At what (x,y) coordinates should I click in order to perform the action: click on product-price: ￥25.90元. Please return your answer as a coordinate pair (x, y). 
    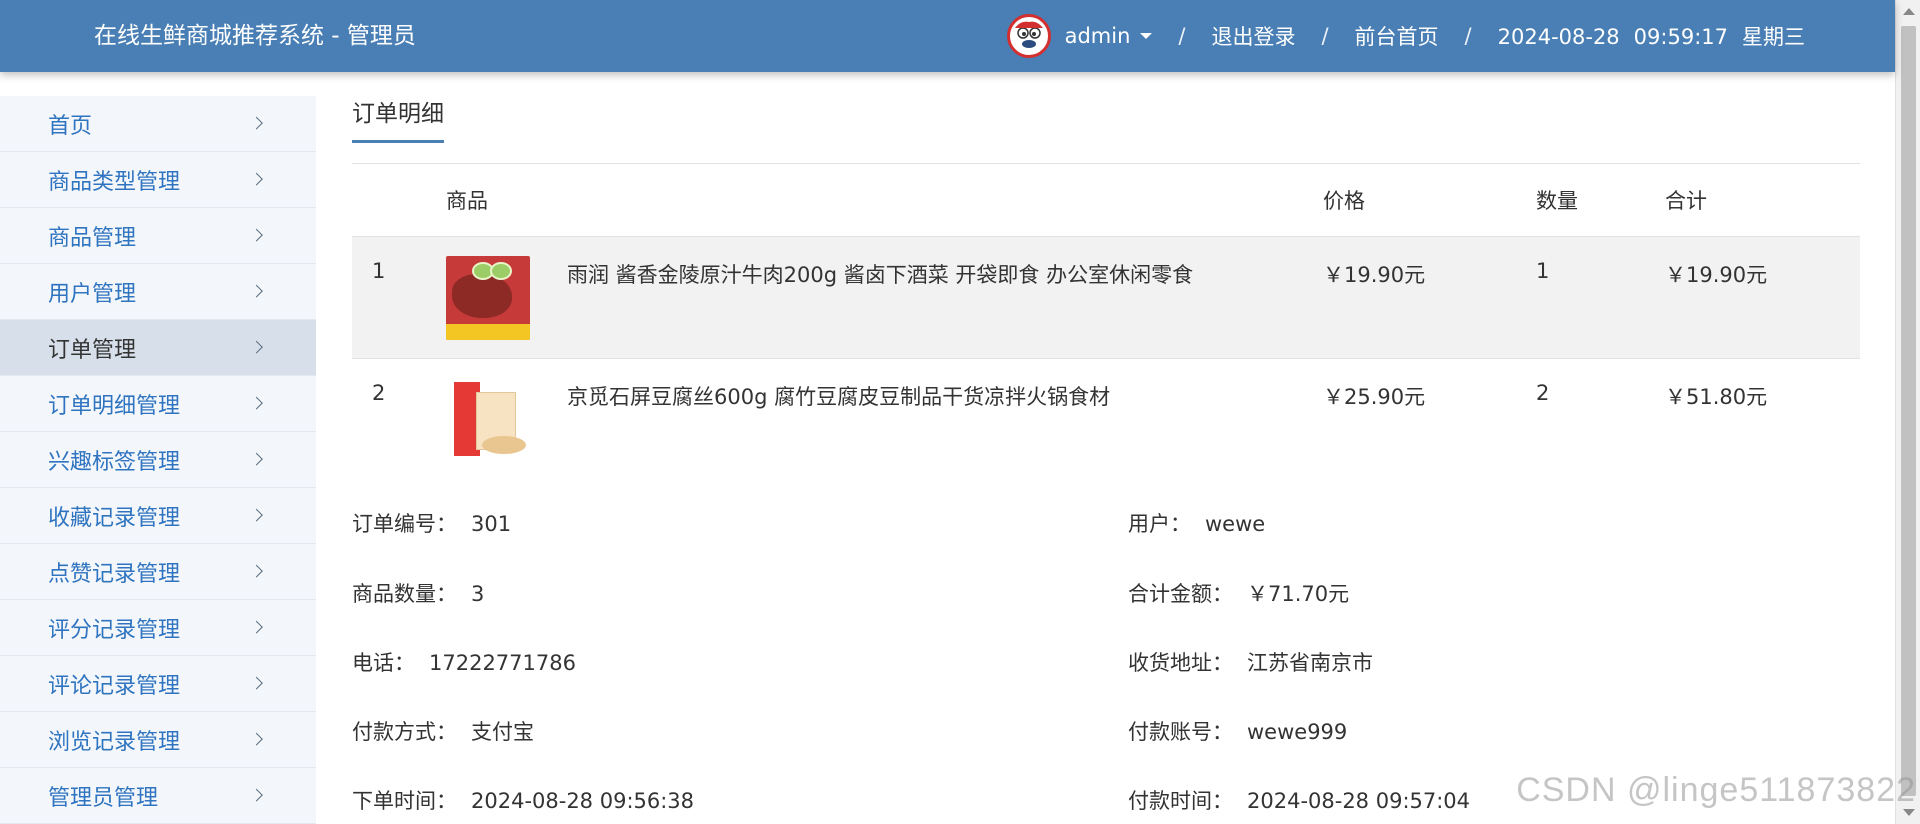
    Looking at the image, I should click on (1374, 397).